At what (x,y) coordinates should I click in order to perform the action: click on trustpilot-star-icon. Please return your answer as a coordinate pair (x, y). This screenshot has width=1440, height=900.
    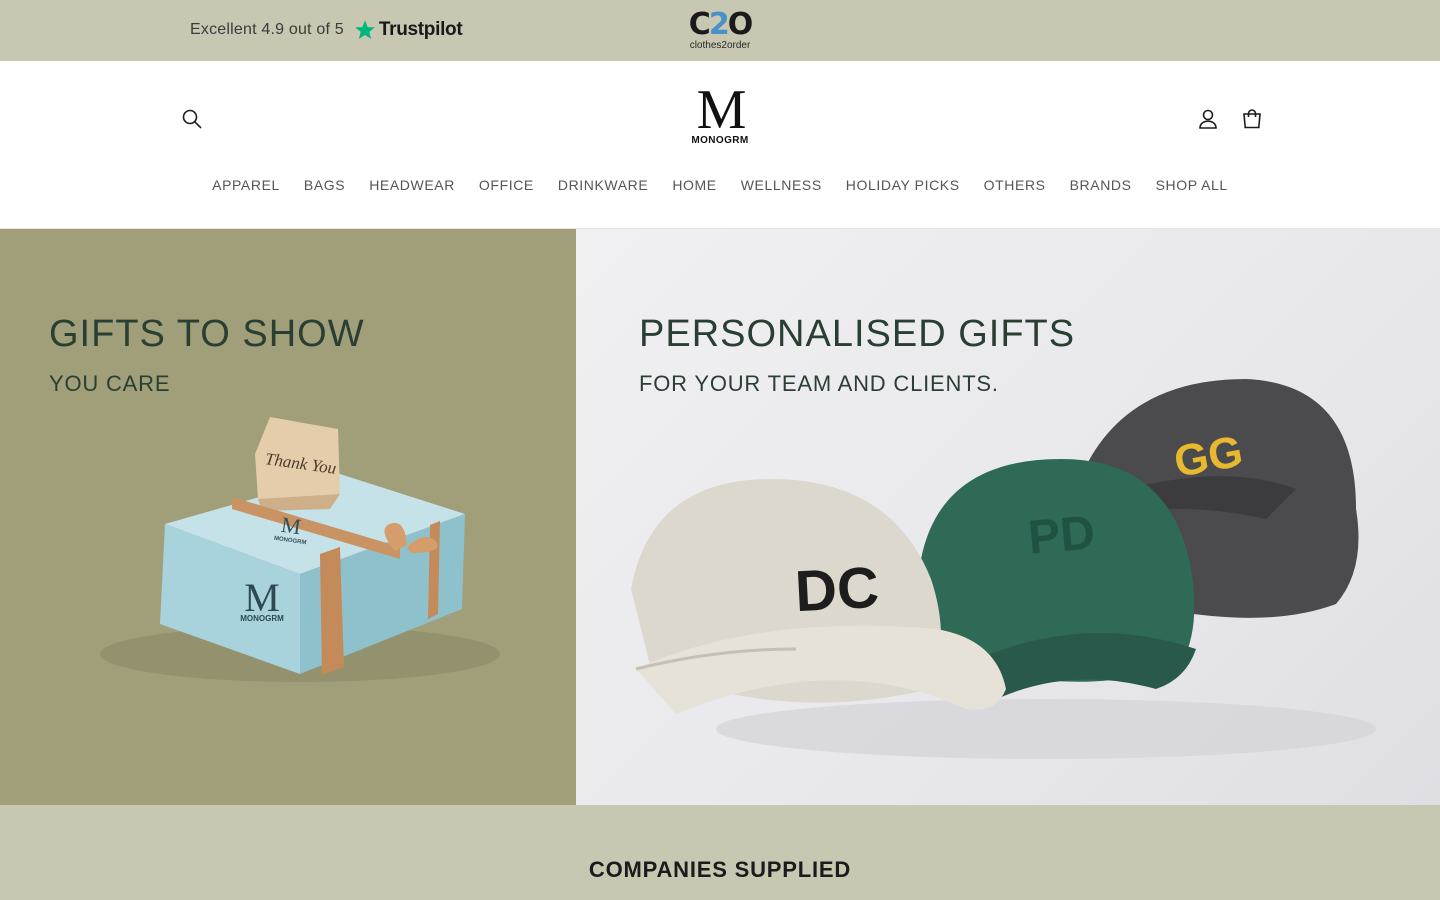
    Looking at the image, I should click on (365, 29).